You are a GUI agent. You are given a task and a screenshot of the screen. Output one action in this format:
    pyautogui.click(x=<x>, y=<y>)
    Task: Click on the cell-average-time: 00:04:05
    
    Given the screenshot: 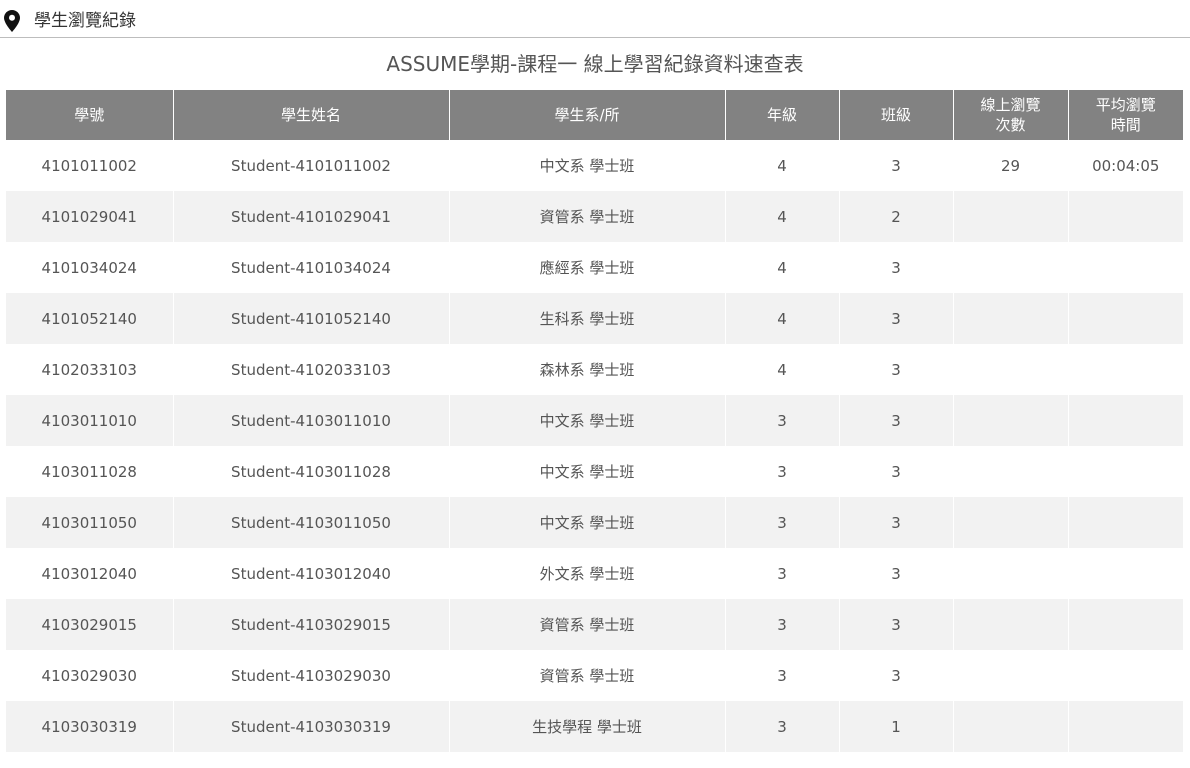 What is the action you would take?
    pyautogui.click(x=1125, y=165)
    